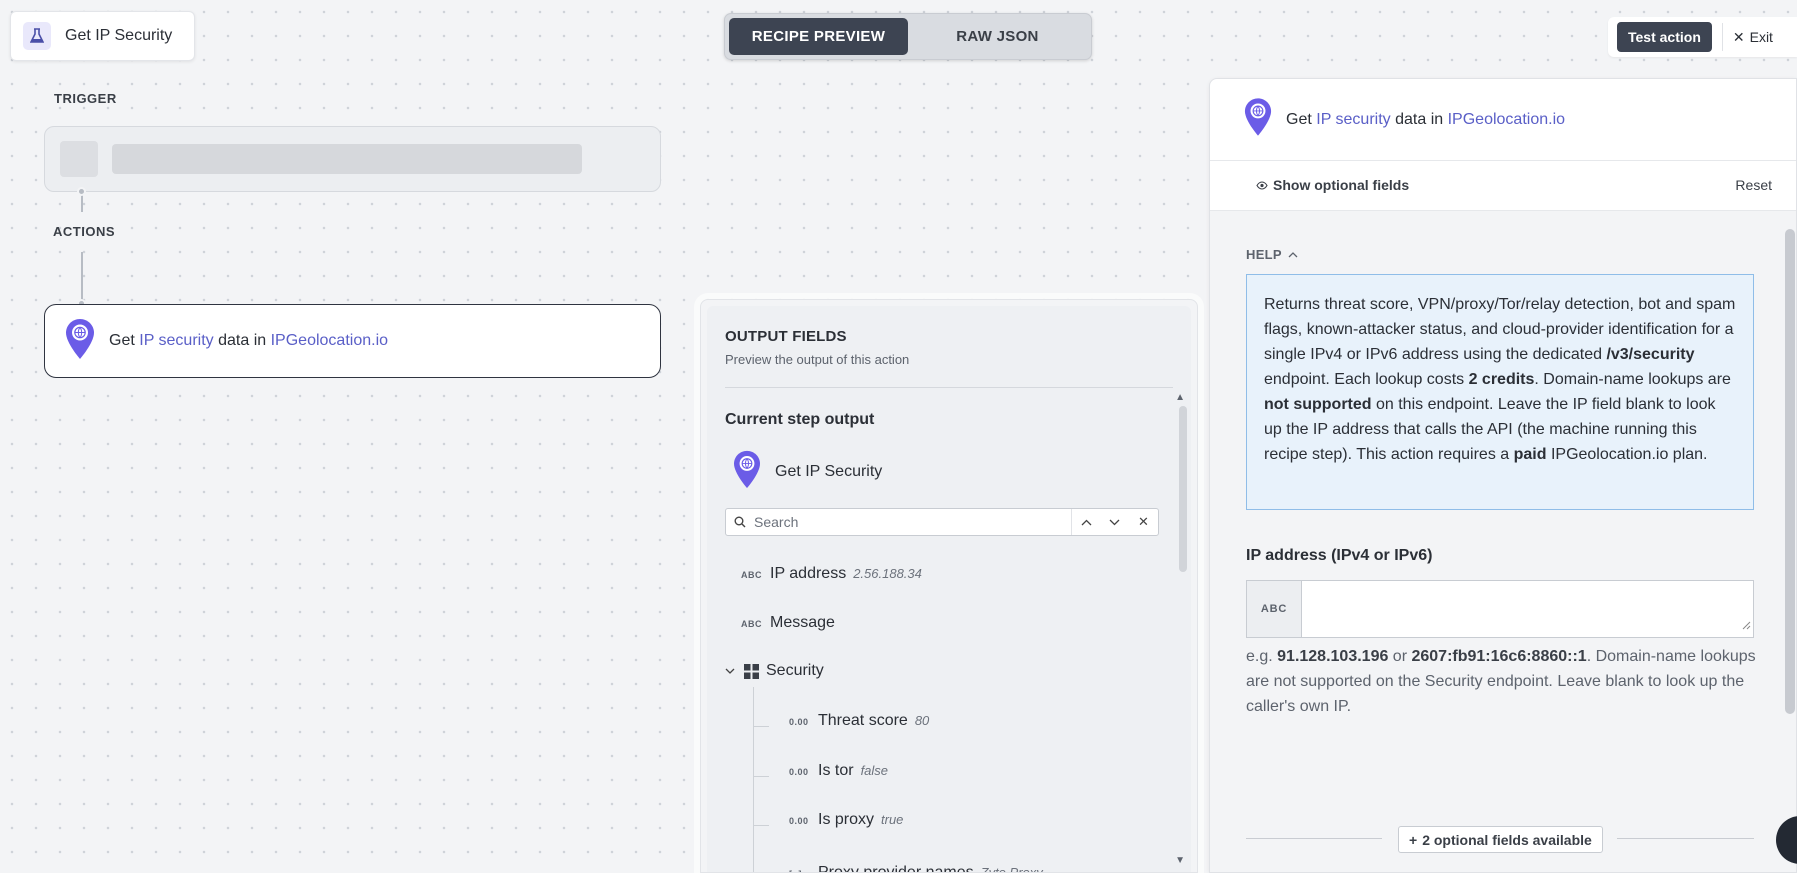  I want to click on close-icon: ✕, so click(1143, 522).